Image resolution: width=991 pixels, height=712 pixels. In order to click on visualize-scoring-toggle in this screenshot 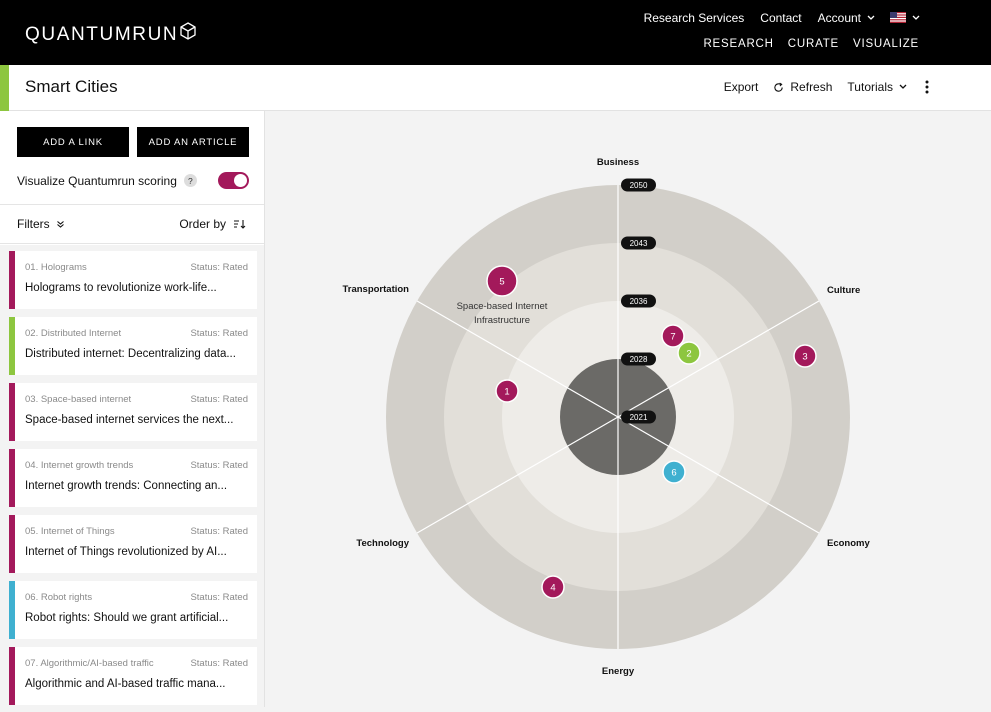, I will do `click(233, 180)`.